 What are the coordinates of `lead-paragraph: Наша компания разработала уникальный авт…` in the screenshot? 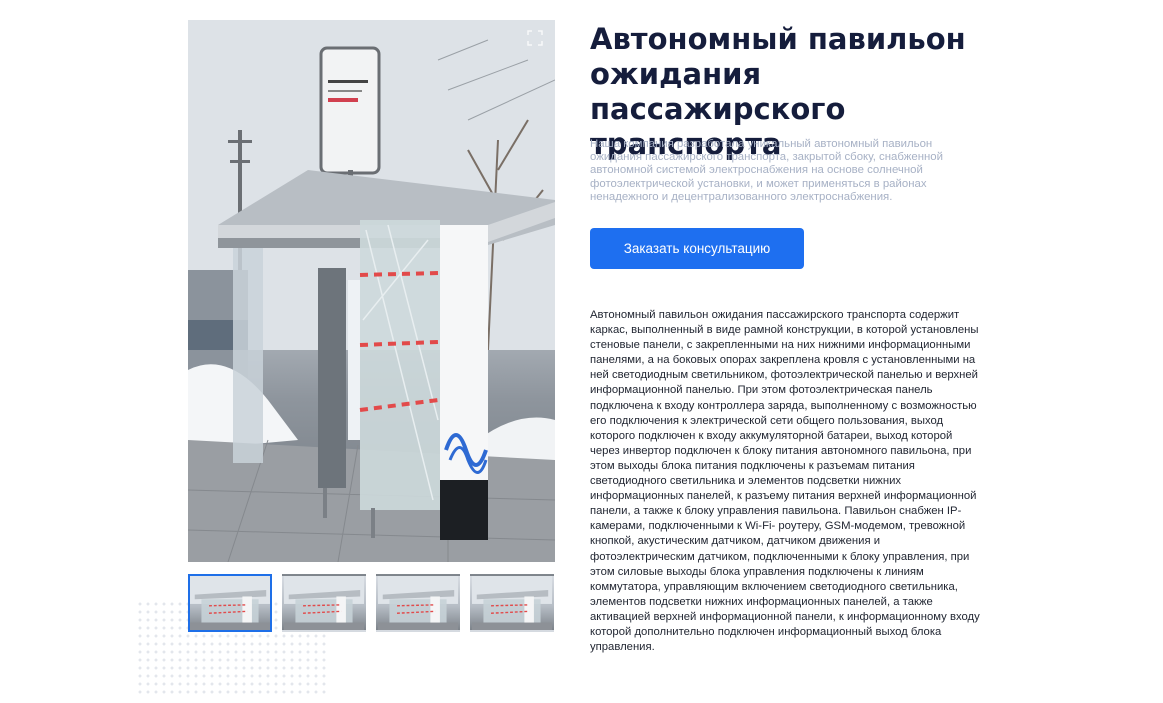 It's located at (766, 170).